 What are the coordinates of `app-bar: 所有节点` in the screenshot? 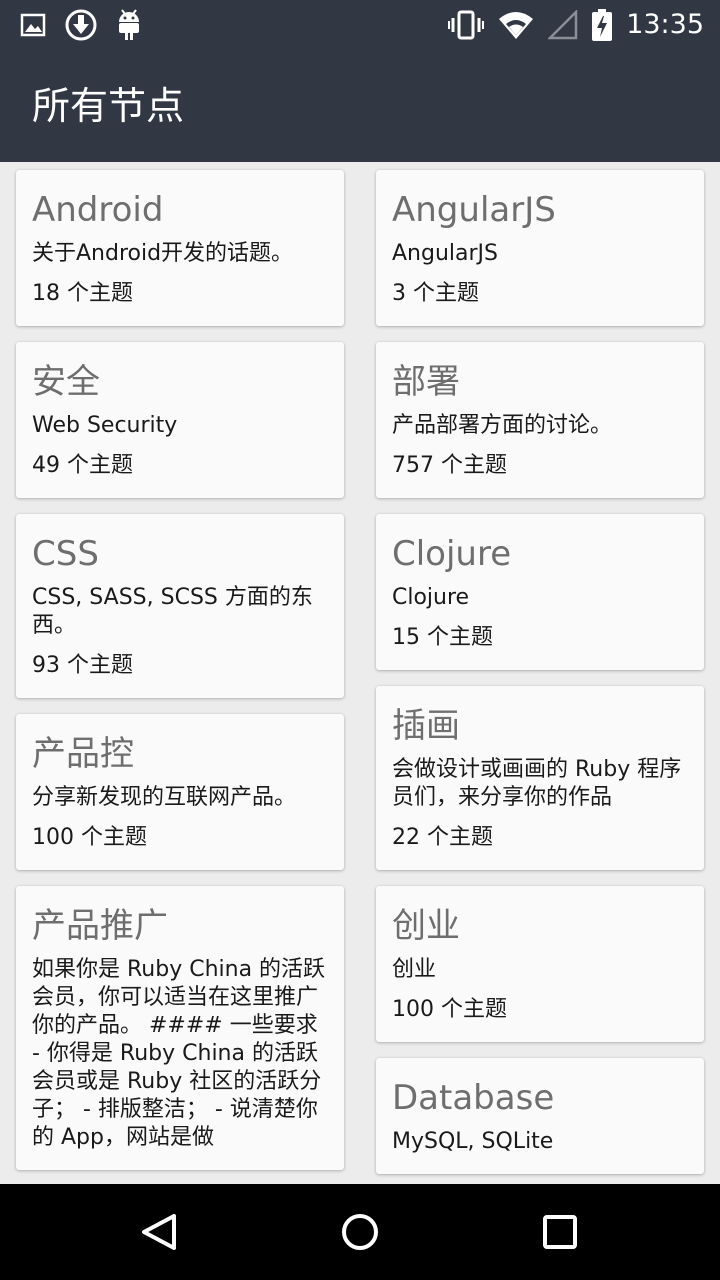 It's located at (360, 106).